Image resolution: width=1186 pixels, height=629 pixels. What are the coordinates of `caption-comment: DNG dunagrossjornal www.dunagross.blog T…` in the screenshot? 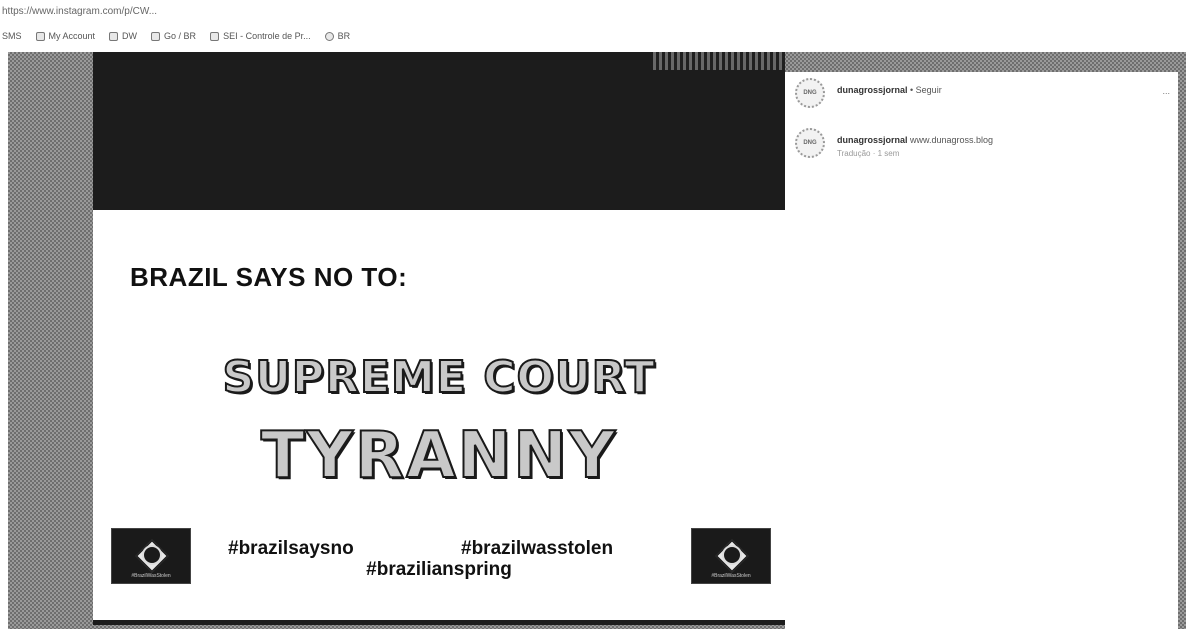 It's located at (894, 144).